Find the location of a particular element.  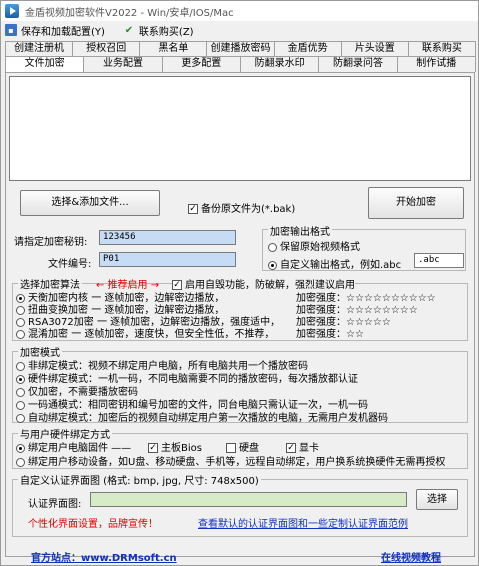

password-input: 123456 is located at coordinates (167, 237).